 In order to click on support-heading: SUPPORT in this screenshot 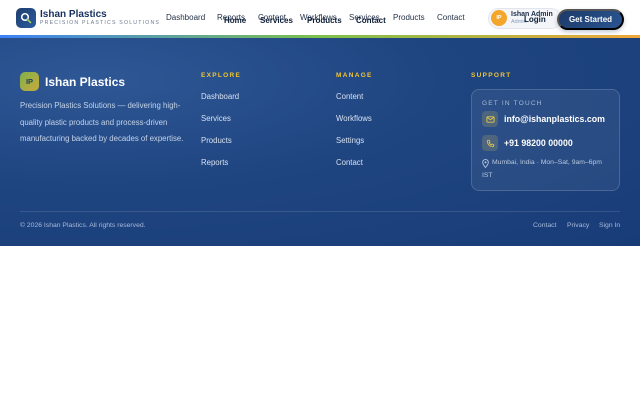, I will do `click(491, 75)`.